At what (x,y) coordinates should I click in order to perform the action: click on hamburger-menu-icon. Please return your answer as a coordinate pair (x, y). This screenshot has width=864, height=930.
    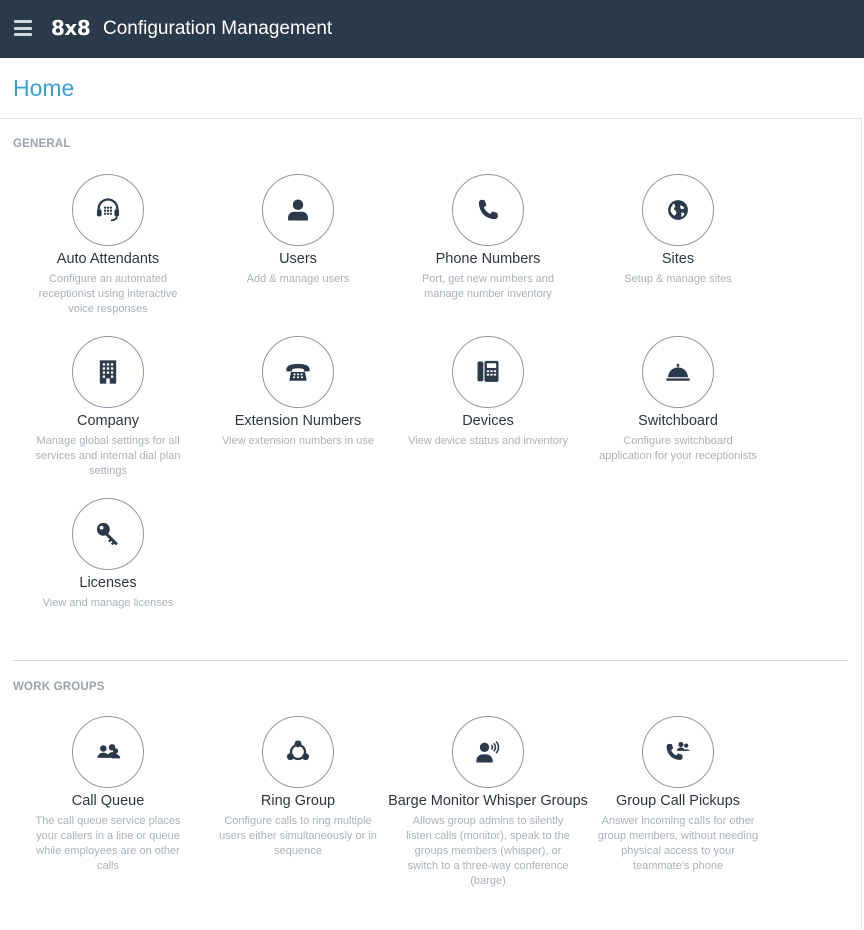
    Looking at the image, I should click on (23, 28).